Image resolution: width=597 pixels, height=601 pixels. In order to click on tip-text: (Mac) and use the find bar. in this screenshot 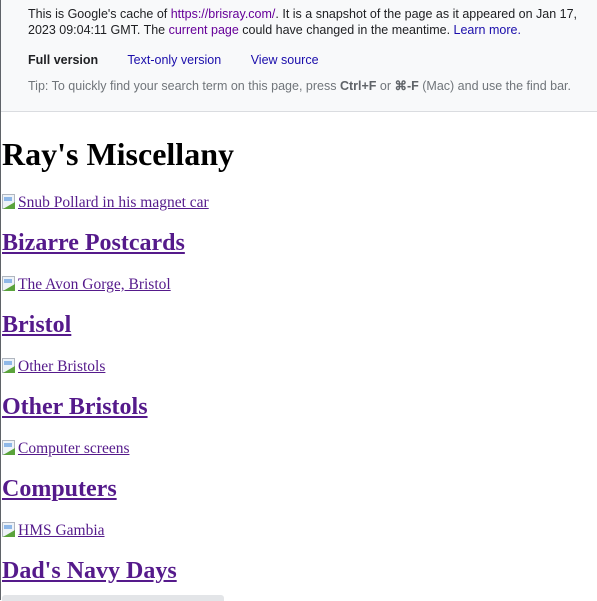, I will do `click(494, 86)`.